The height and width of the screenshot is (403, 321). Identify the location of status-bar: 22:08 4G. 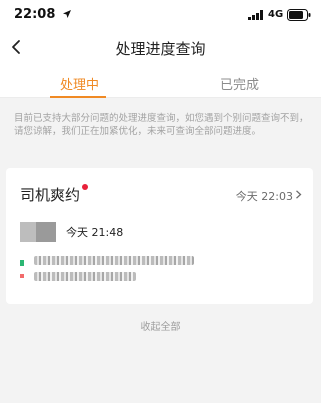
(160, 15).